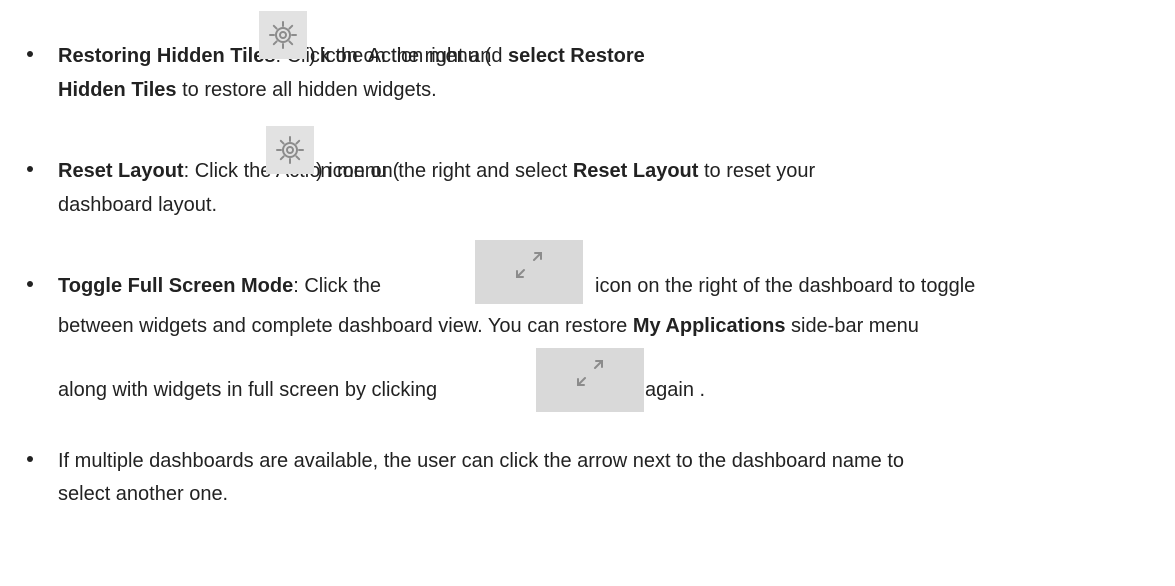 The width and height of the screenshot is (1175, 586). What do you see at coordinates (121, 171) in the screenshot?
I see `item-title: Reset Layout` at bounding box center [121, 171].